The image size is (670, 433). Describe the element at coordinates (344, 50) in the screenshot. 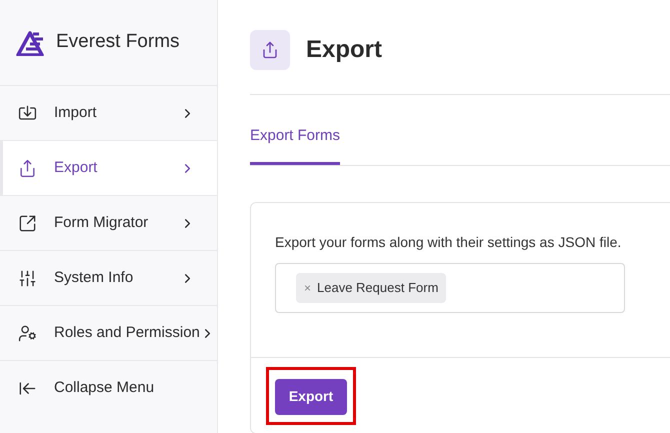

I see `page-title: Export` at that location.